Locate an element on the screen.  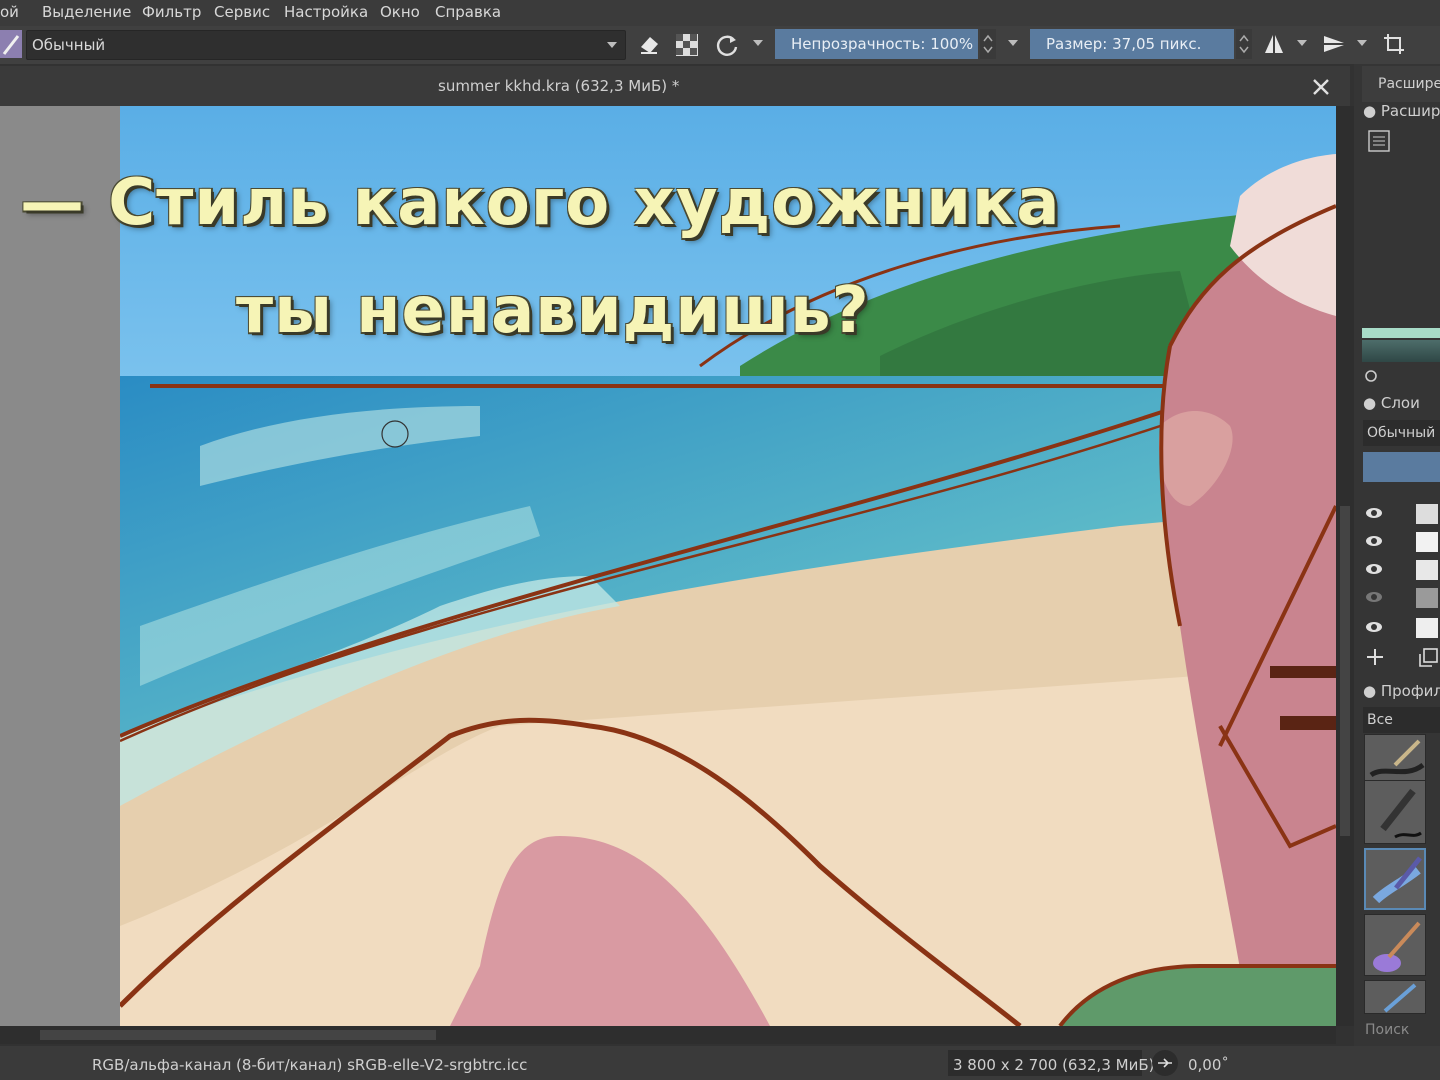
caption-line-2: ты ненавидишь? is located at coordinates (553, 311).